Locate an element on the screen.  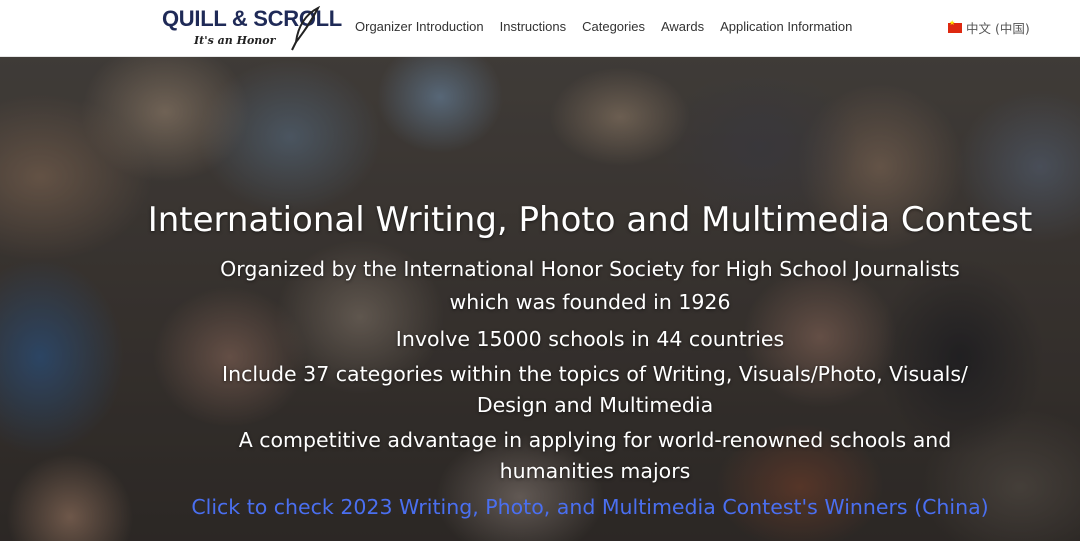
quill-and-scroll-logo: QUILL & SCROLL It's an Honor is located at coordinates (251, 29).